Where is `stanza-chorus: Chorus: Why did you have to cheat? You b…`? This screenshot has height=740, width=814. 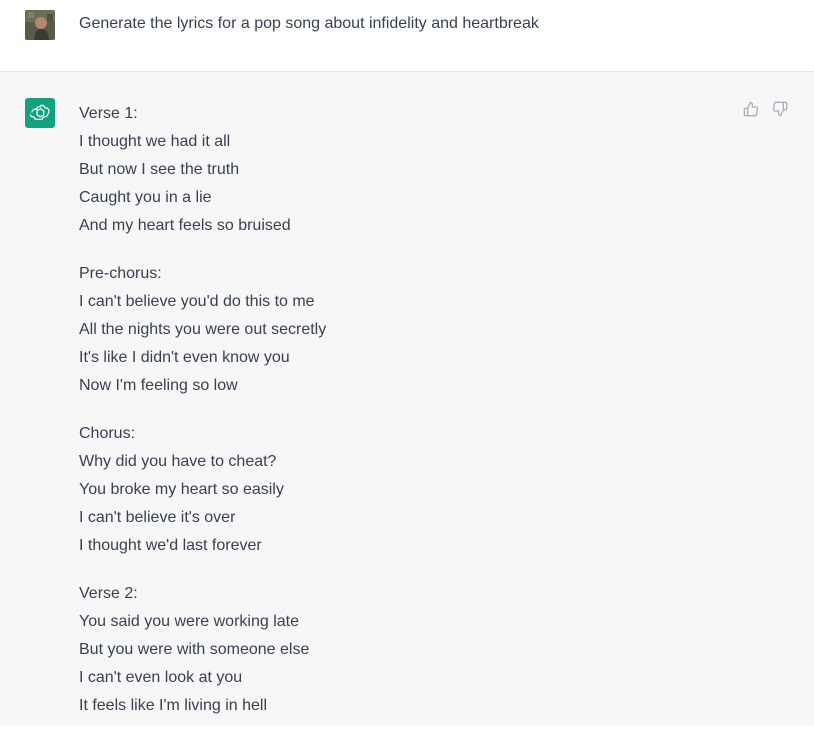 stanza-chorus: Chorus: Why did you have to cheat? You b… is located at coordinates (399, 490).